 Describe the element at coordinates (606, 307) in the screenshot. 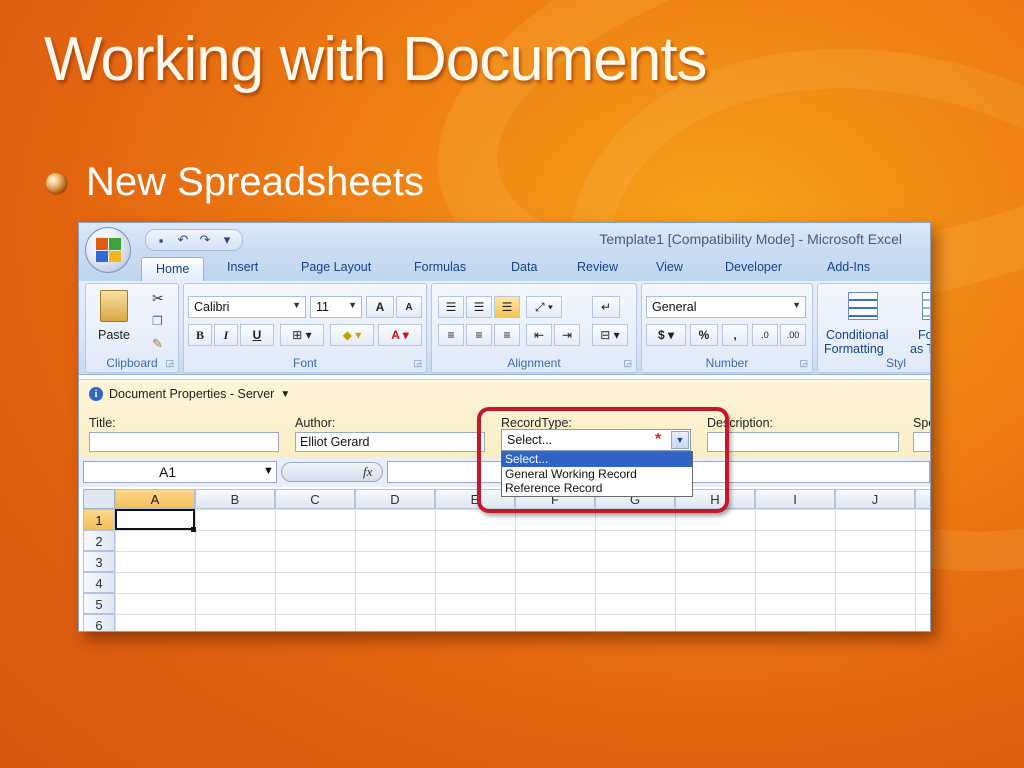

I see `wrap-text-button: ↵` at that location.